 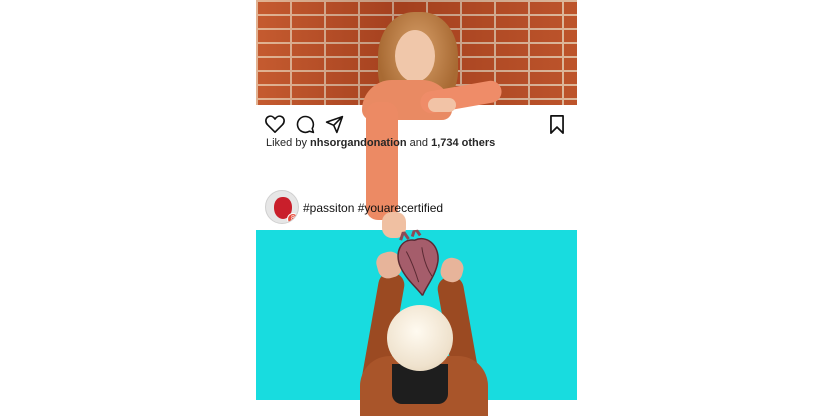 I want to click on paper-plane-icon, so click(x=334, y=124).